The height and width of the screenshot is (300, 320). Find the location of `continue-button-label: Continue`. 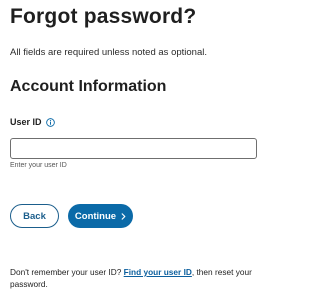

continue-button-label: Continue is located at coordinates (95, 216).